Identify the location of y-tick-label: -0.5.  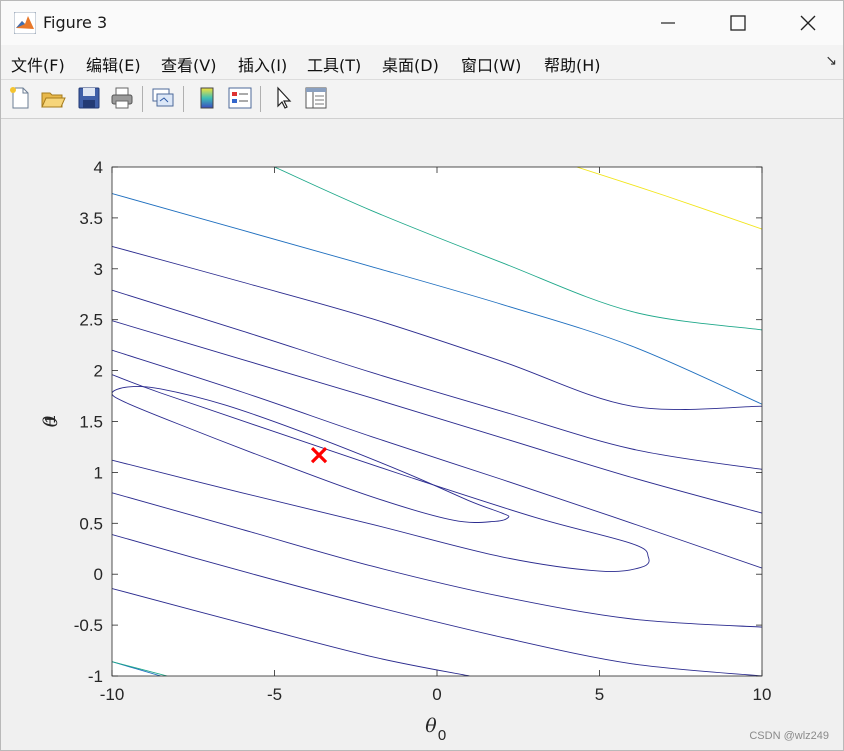
(88, 625).